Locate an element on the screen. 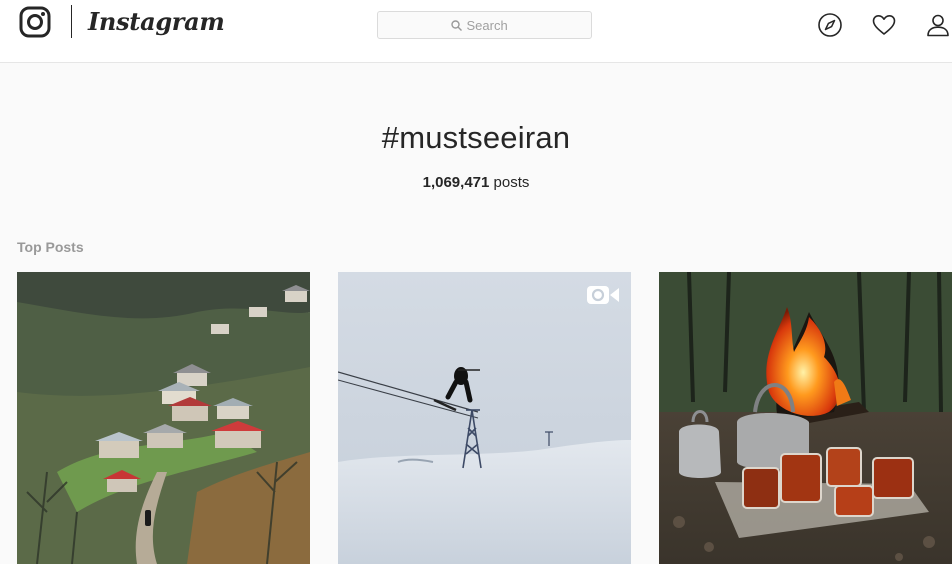  compass-icon is located at coordinates (830, 25).